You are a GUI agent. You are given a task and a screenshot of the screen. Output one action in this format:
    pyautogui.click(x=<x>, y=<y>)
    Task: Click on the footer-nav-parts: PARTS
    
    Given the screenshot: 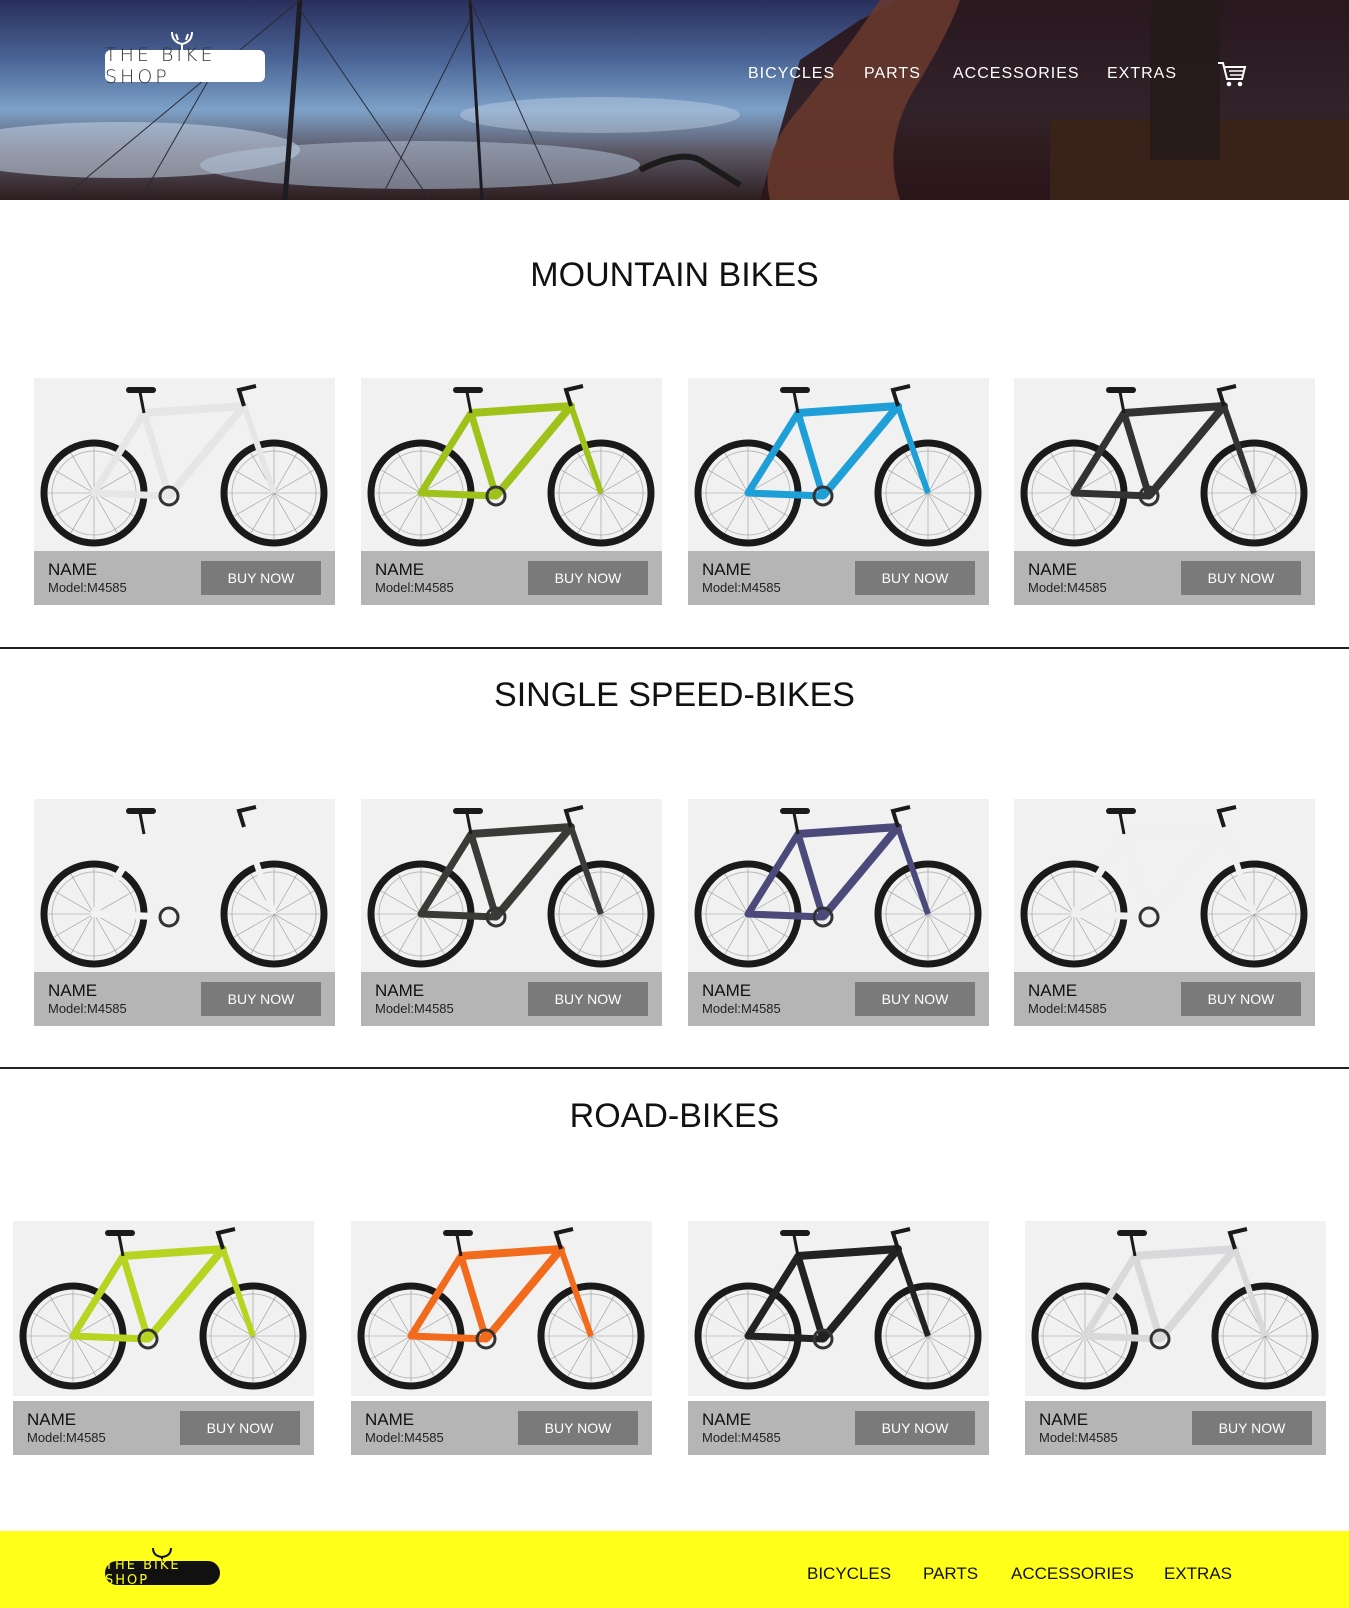 What is the action you would take?
    pyautogui.click(x=950, y=1574)
    